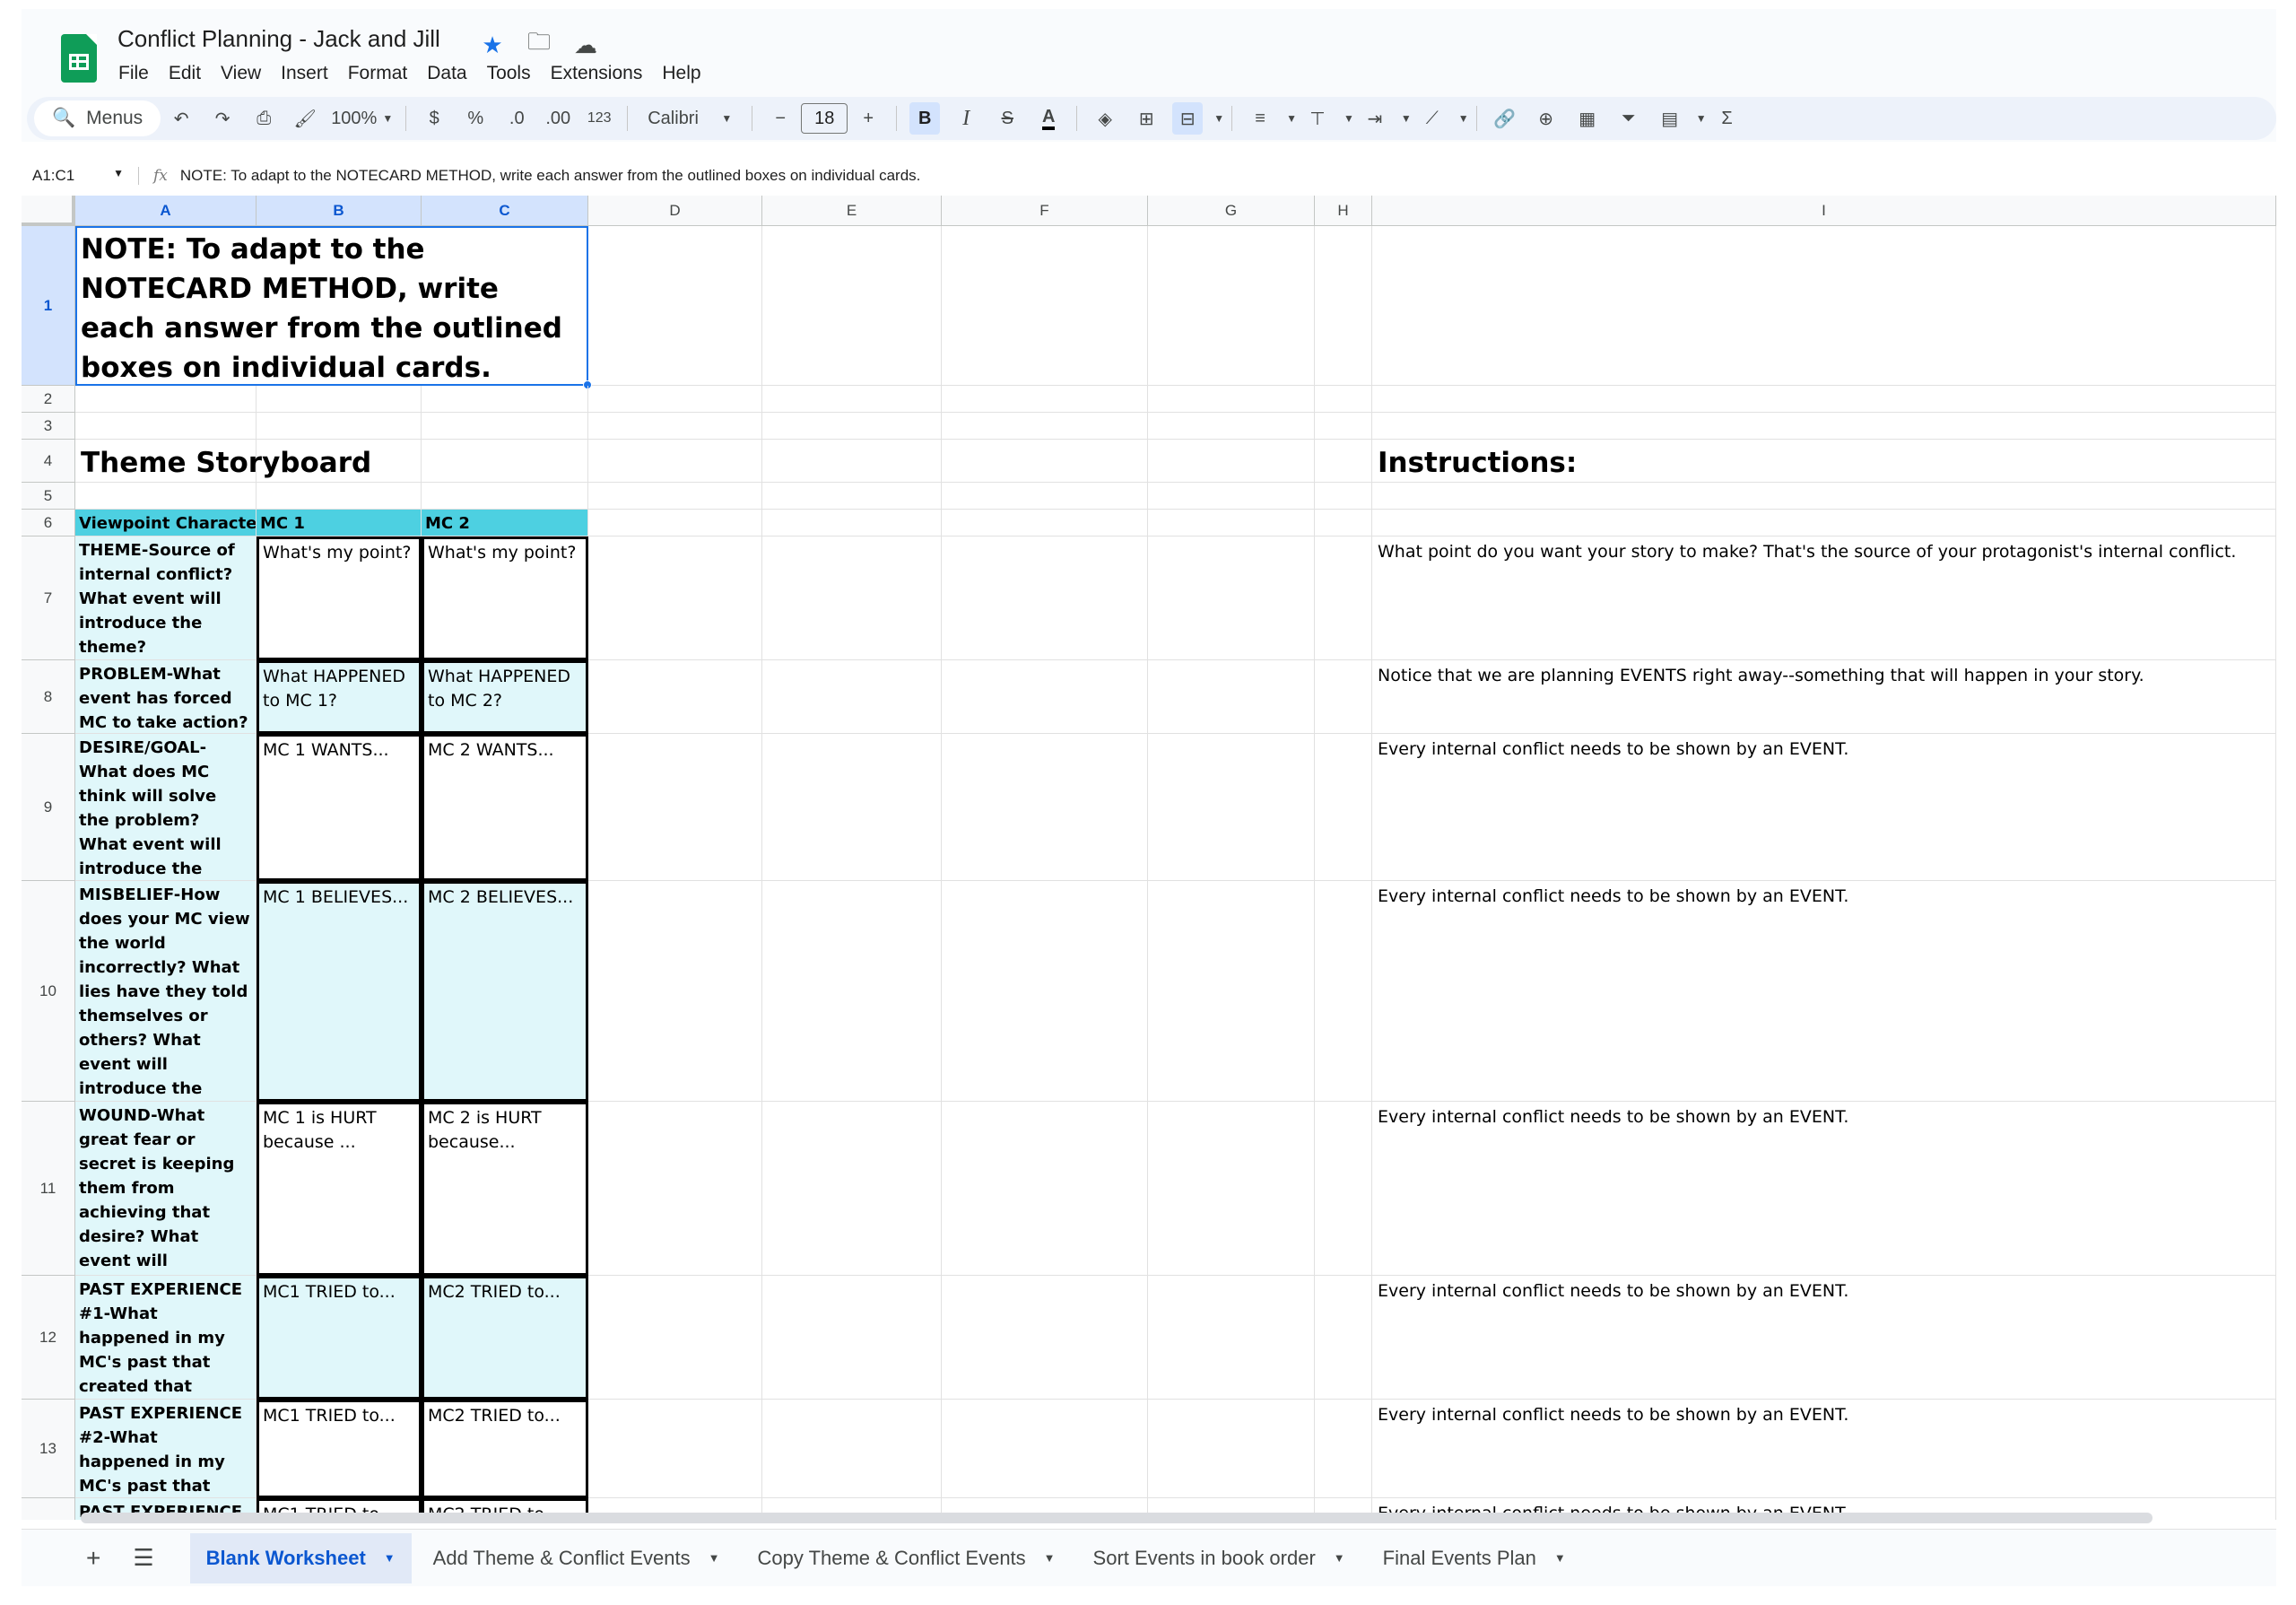 Image resolution: width=2296 pixels, height=1605 pixels. I want to click on cell-b5, so click(339, 496).